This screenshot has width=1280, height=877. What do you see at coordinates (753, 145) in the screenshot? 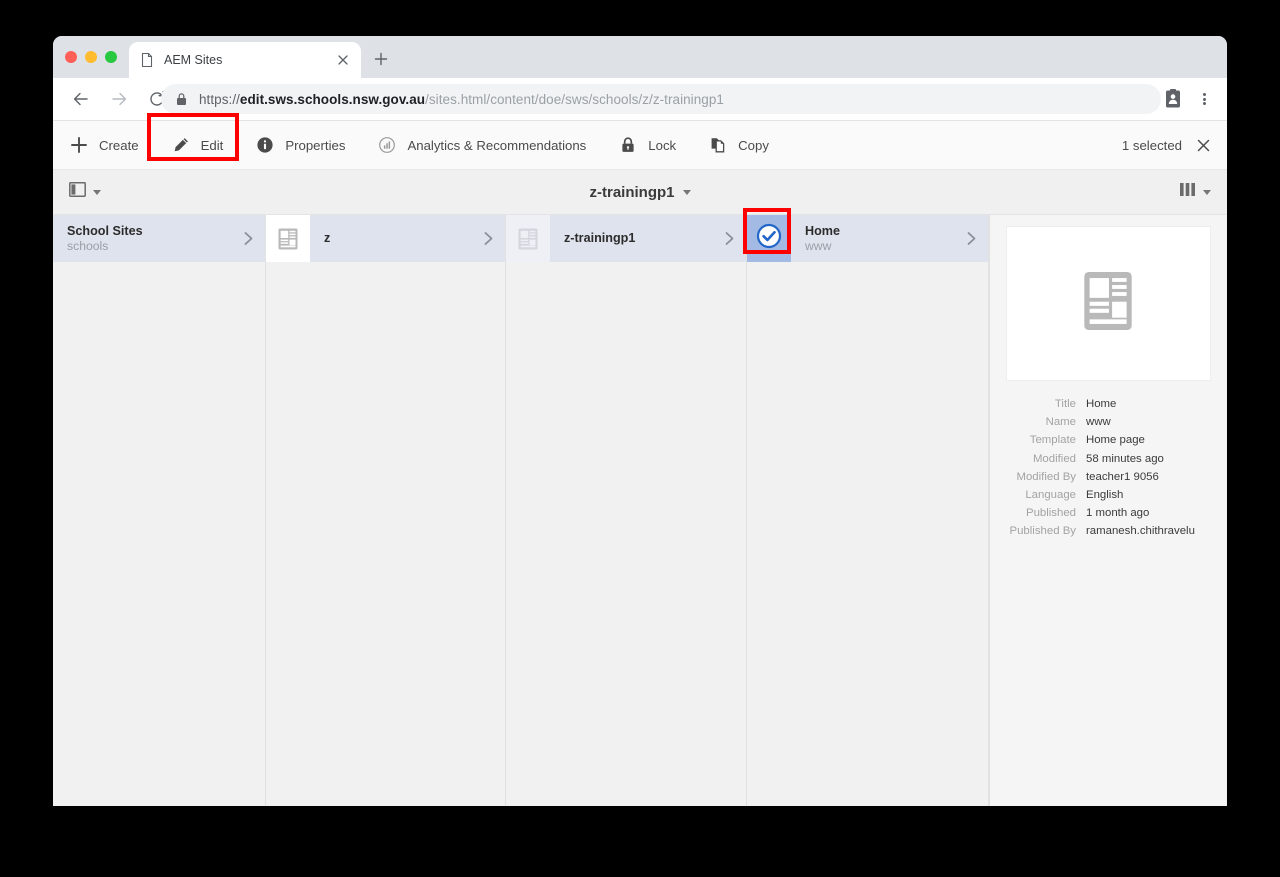
I see `copy-label: Copy` at bounding box center [753, 145].